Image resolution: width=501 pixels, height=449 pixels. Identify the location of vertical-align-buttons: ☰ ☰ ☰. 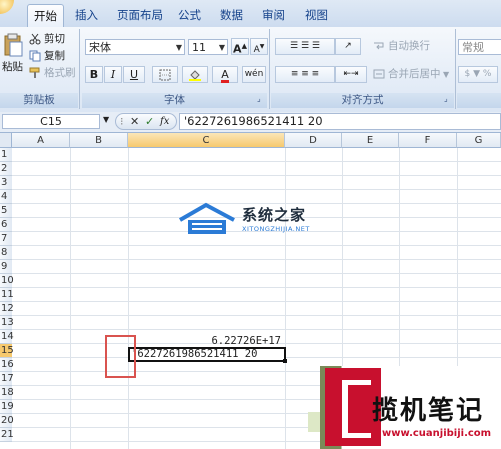
(305, 46).